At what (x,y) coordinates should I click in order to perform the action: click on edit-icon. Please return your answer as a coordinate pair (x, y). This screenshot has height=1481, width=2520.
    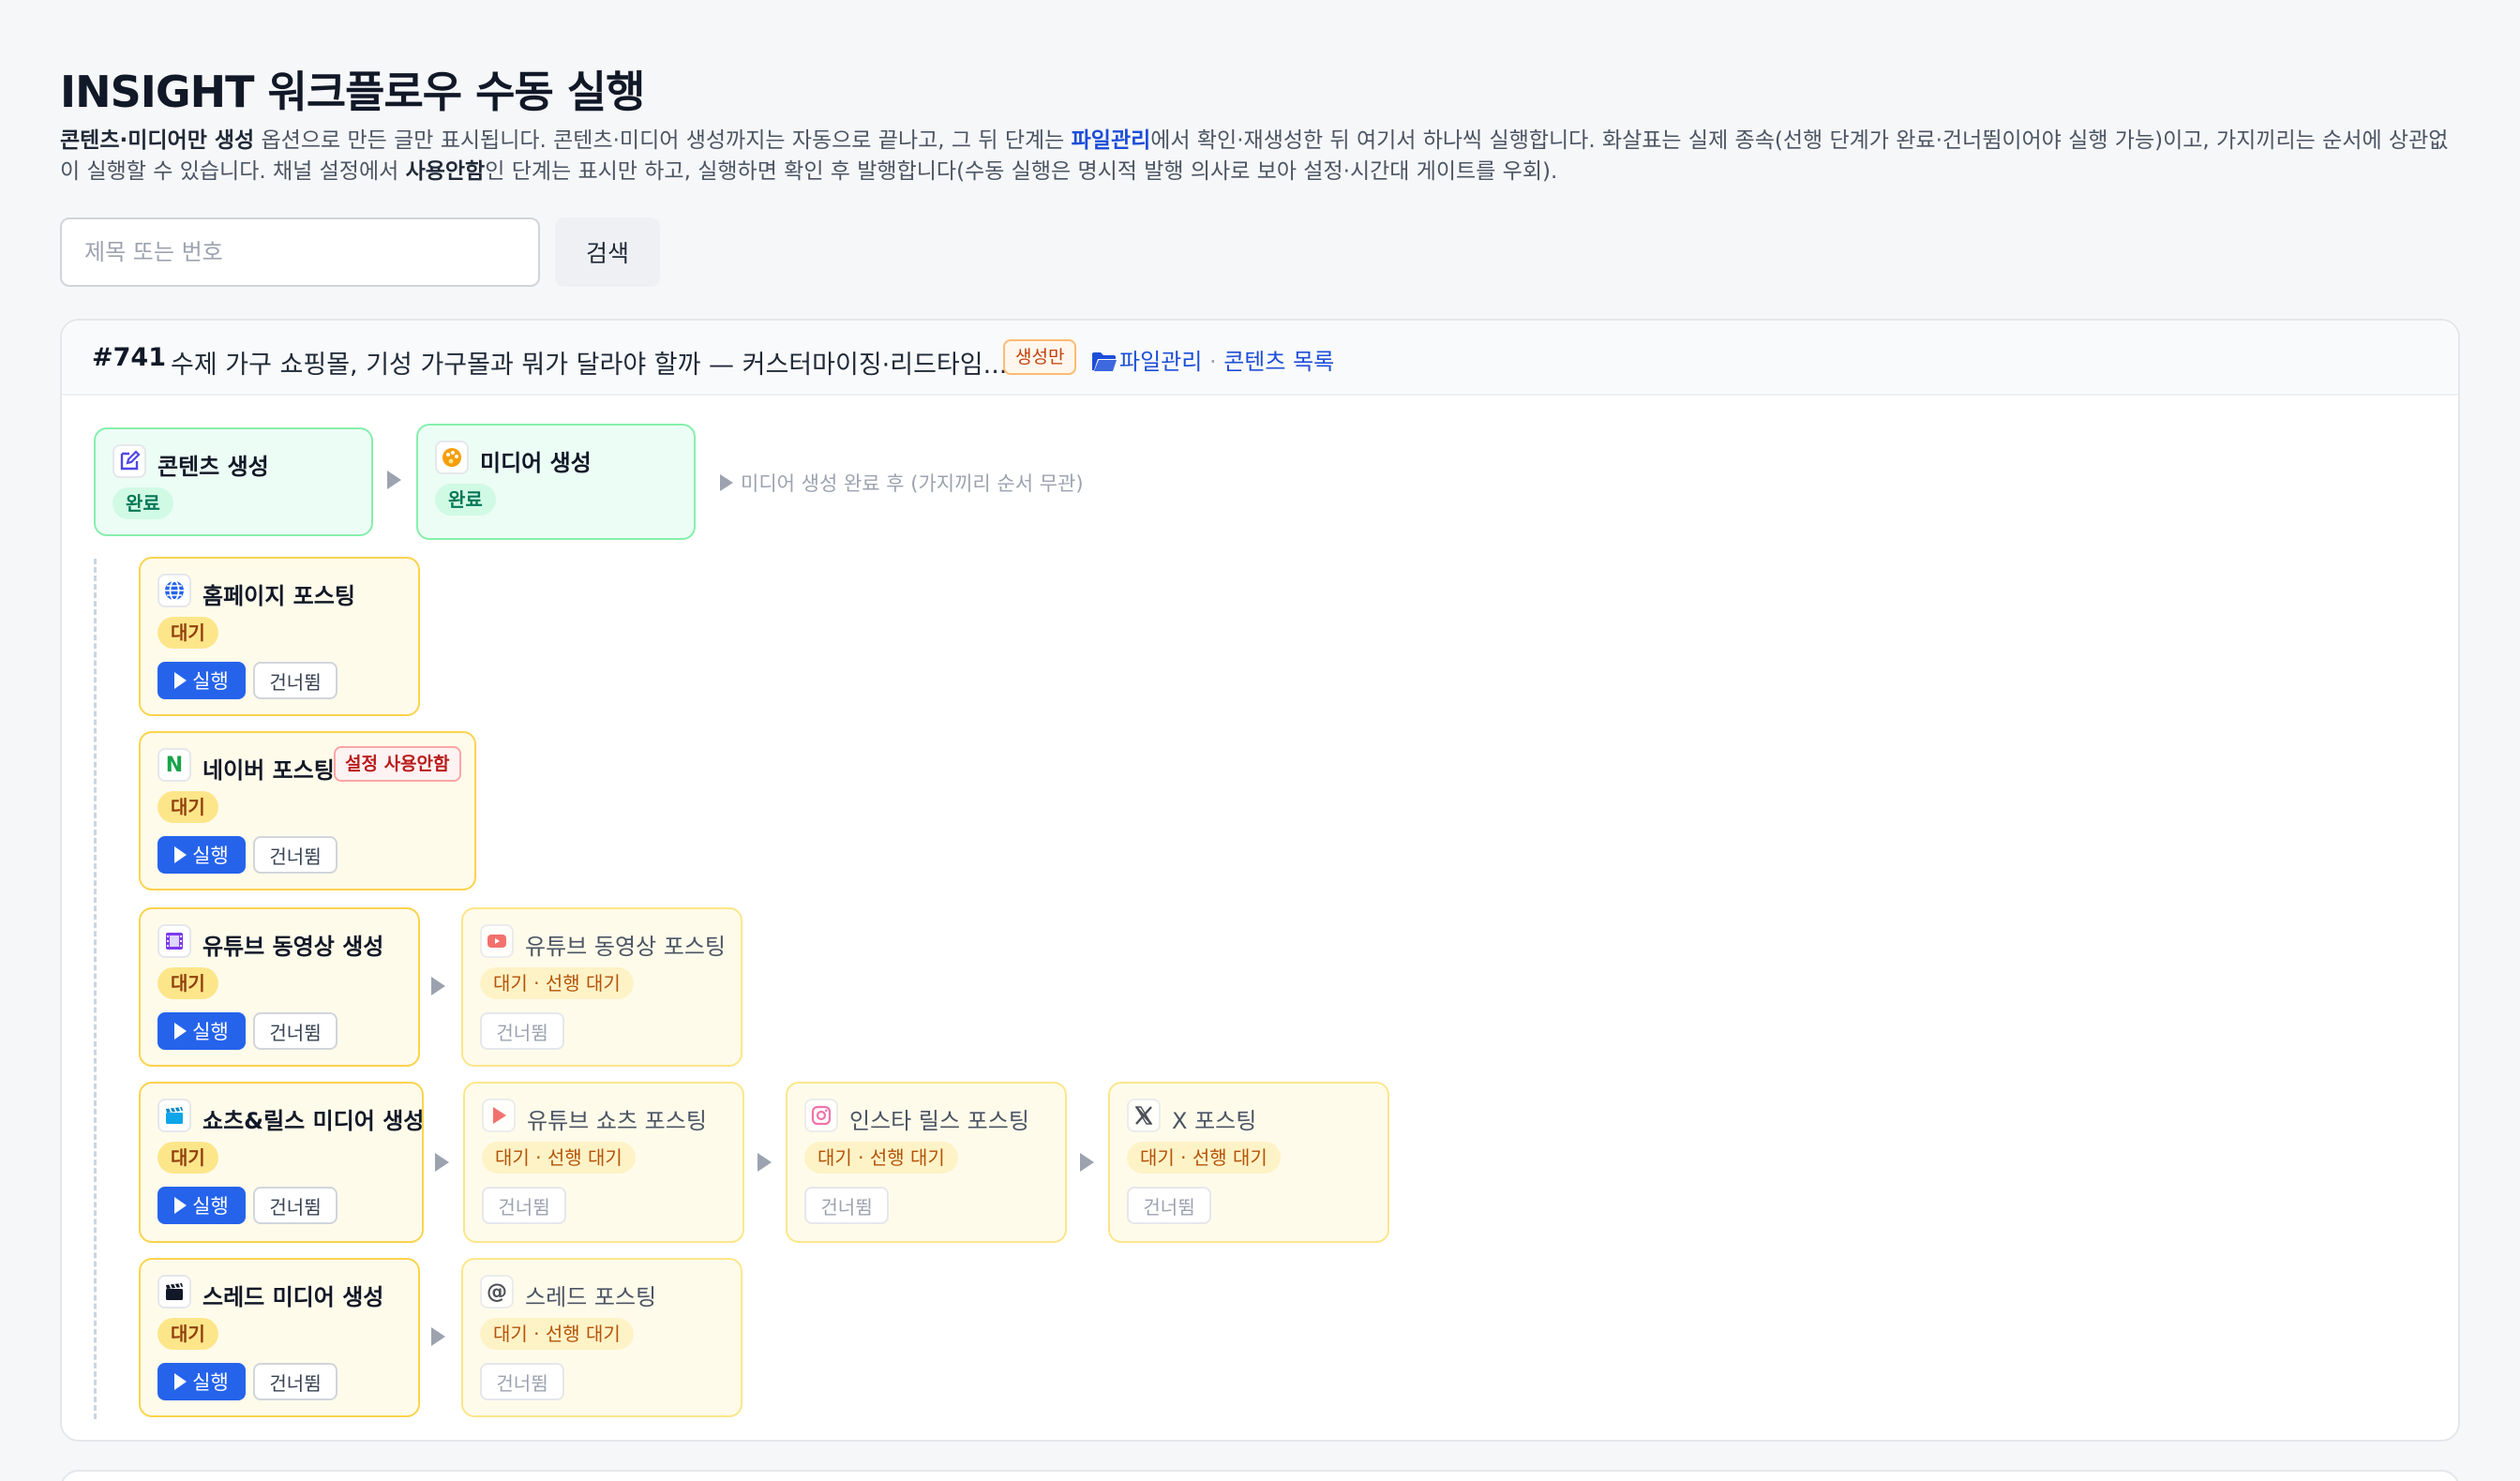
    Looking at the image, I should click on (129, 461).